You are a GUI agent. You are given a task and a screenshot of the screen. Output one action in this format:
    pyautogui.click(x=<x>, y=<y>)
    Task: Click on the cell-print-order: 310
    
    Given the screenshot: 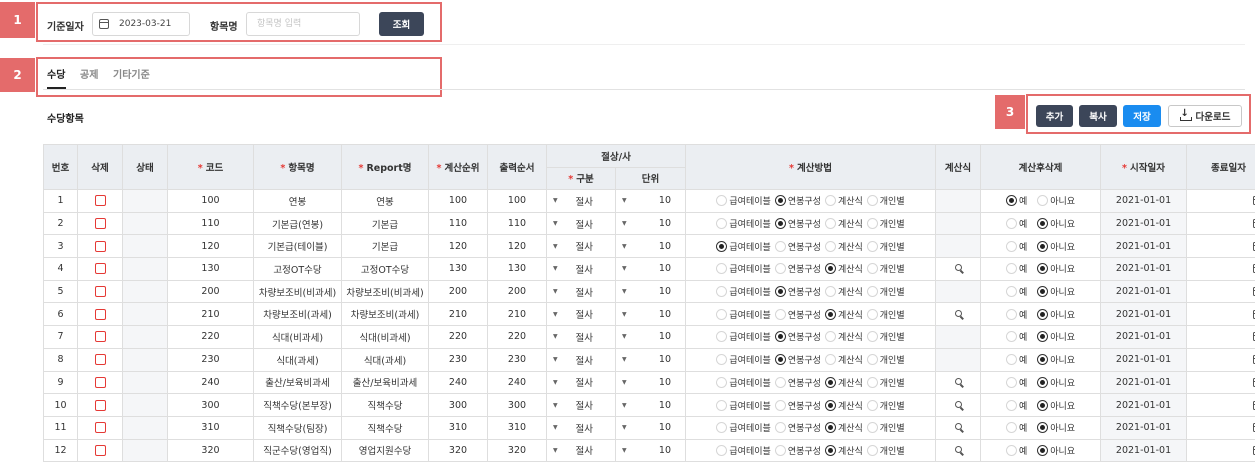 What is the action you would take?
    pyautogui.click(x=517, y=427)
    